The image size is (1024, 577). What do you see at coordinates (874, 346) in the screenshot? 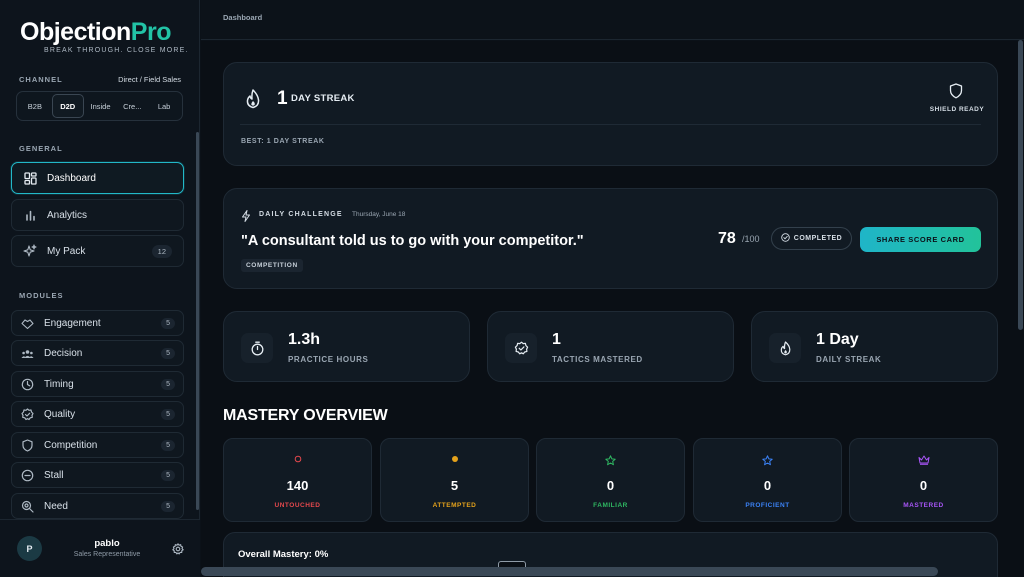
I see `stat-card-daily-streak: 1 Day DAILY STREAK` at bounding box center [874, 346].